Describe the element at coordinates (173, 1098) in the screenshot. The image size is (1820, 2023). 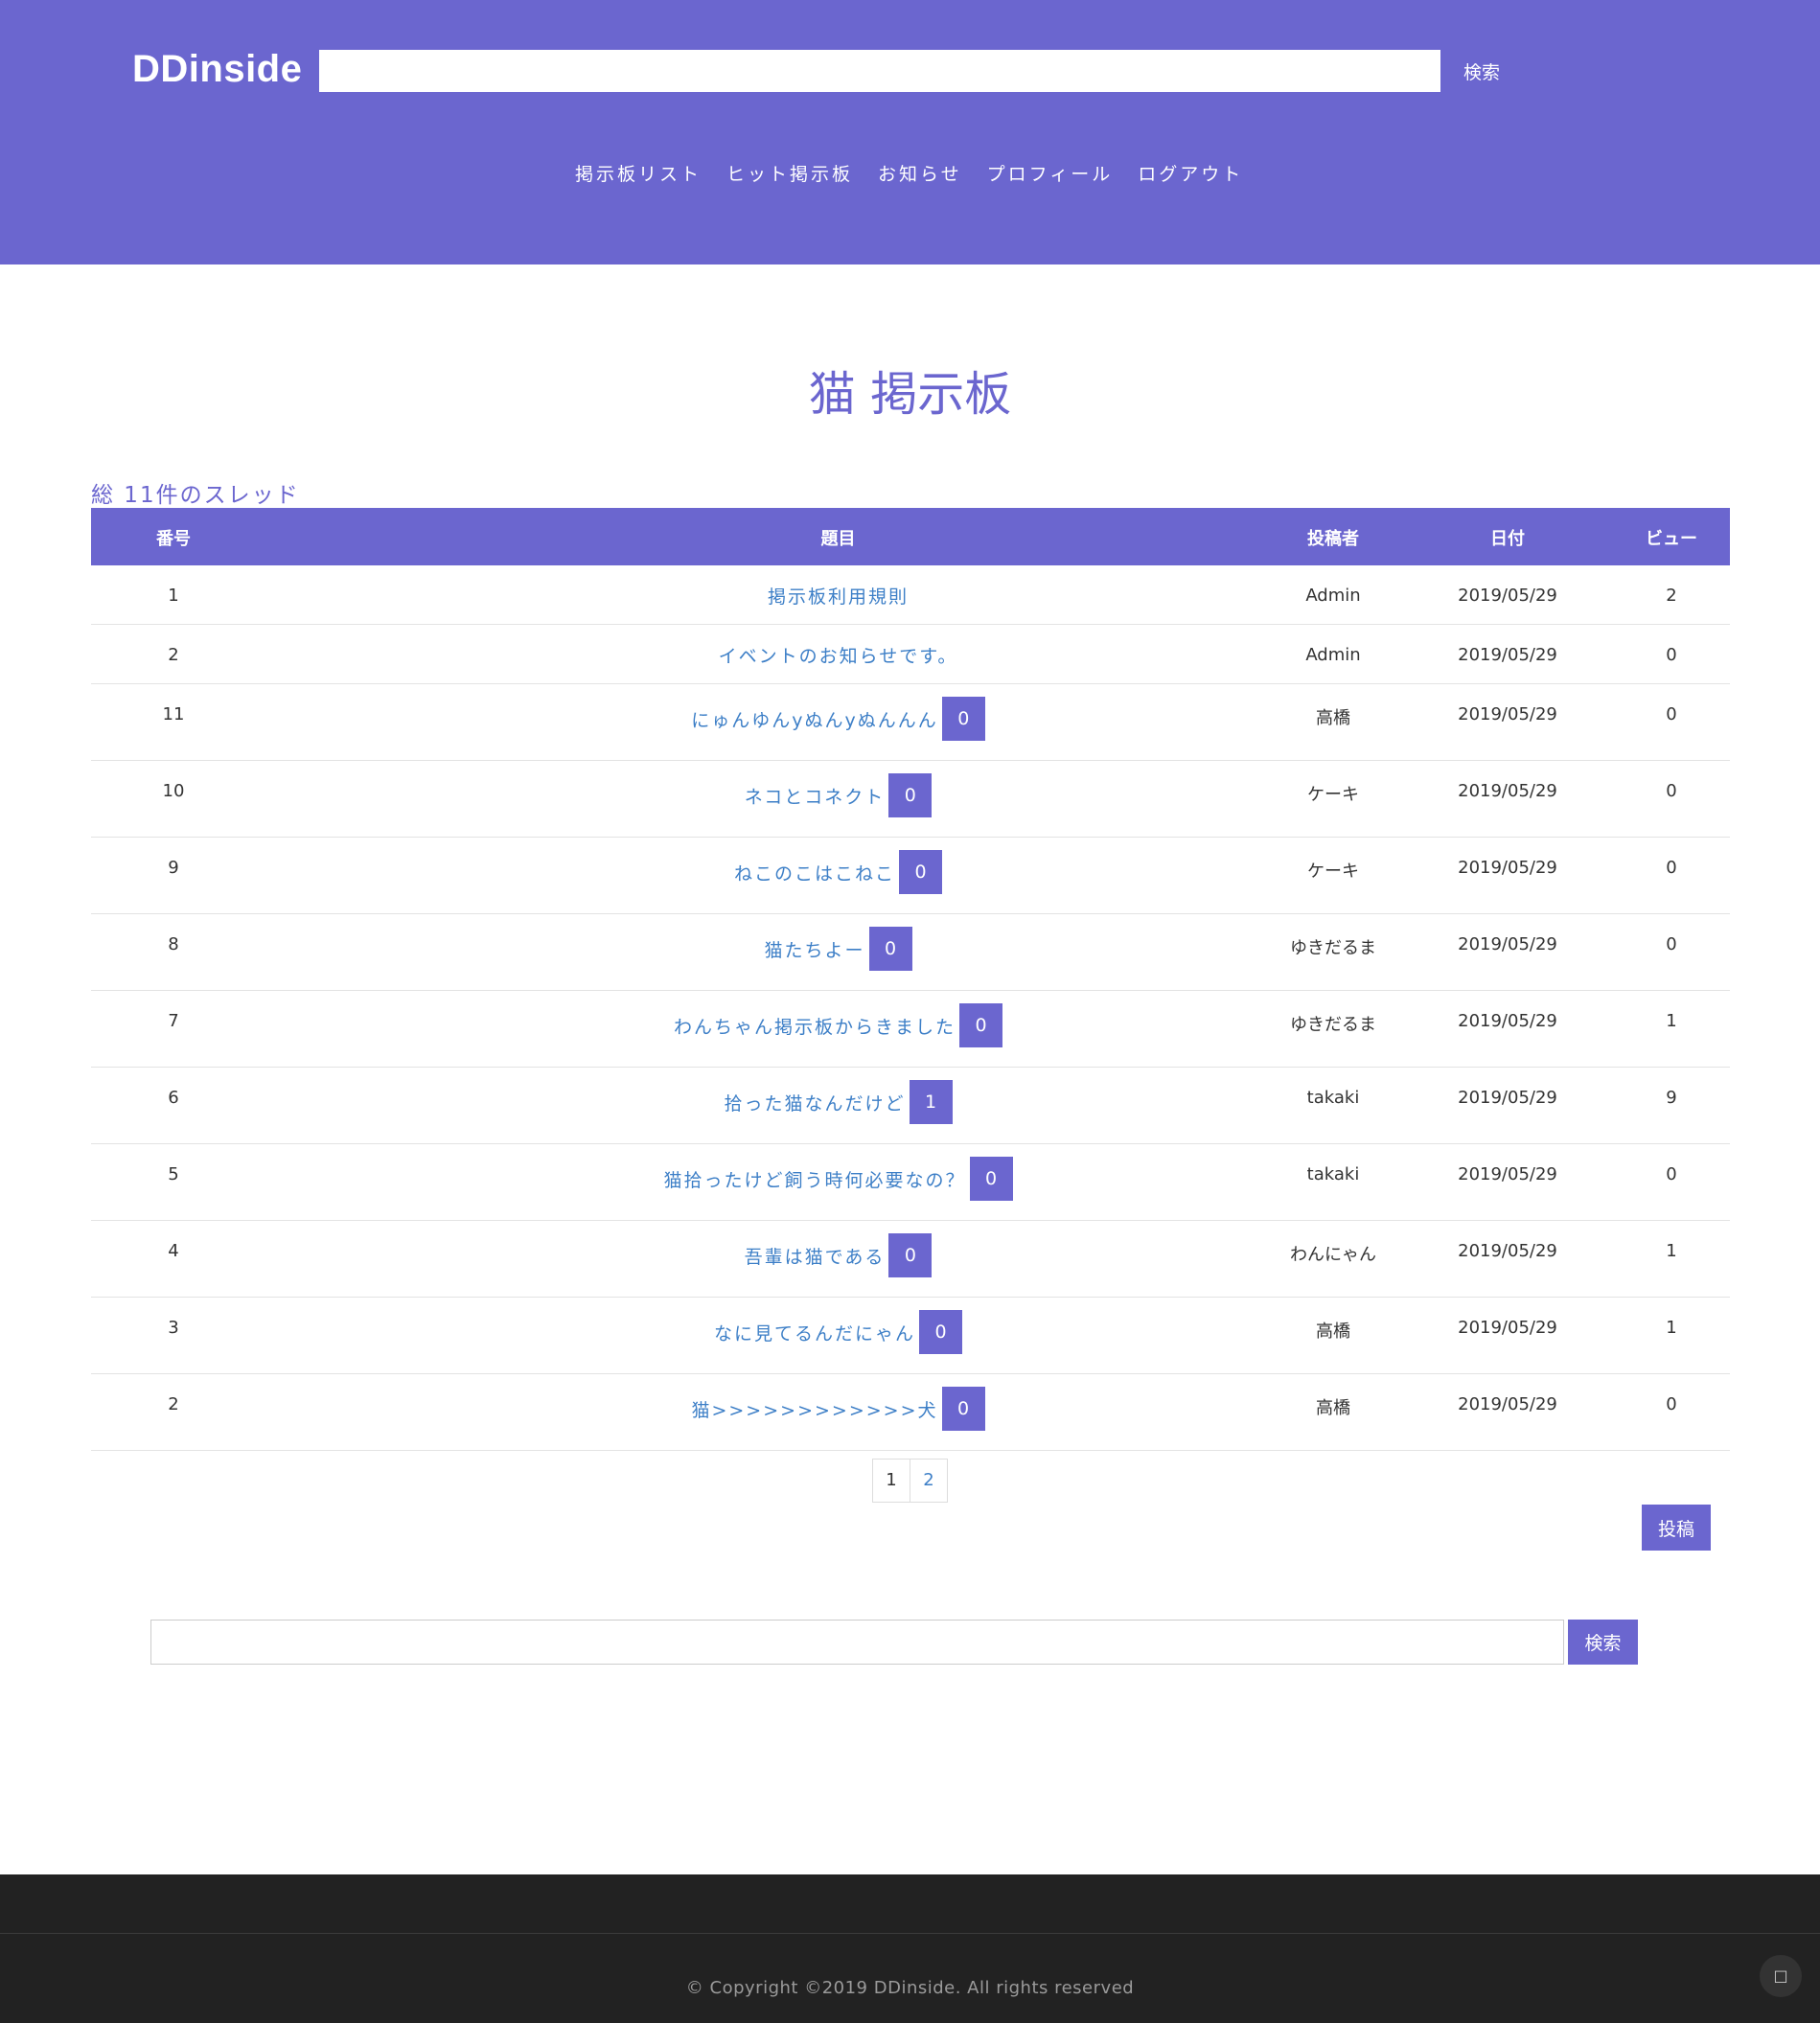
I see `row-number: 6` at that location.